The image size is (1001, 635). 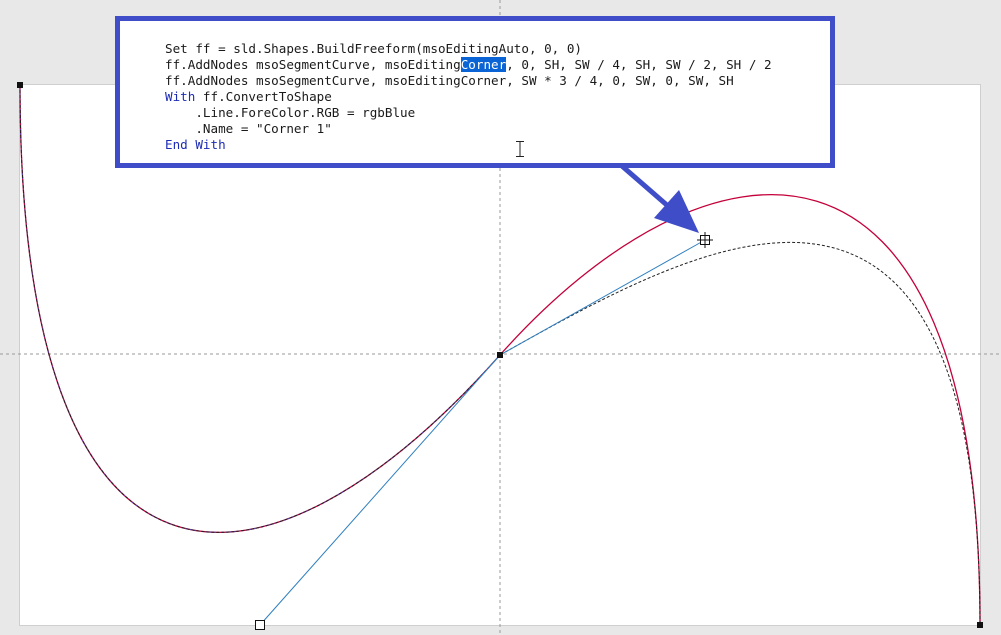 I want to click on code-line-5: .Line.ForeColor.RGB = rgbBlue, so click(x=290, y=112).